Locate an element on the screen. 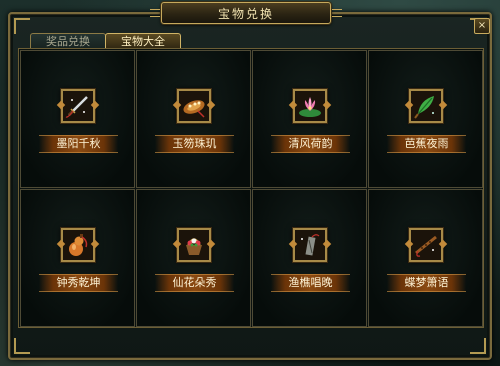 The image size is (500, 366). treasure-slot: 钟秀乾坤 is located at coordinates (77, 258).